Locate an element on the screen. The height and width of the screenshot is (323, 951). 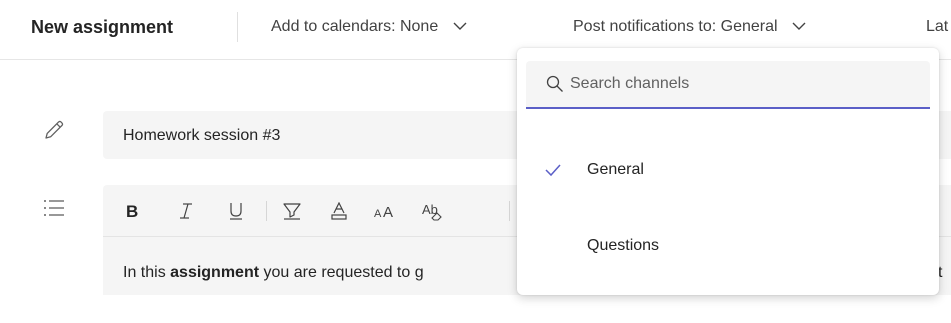
instructions-underlined-text: g is located at coordinates (419, 272).